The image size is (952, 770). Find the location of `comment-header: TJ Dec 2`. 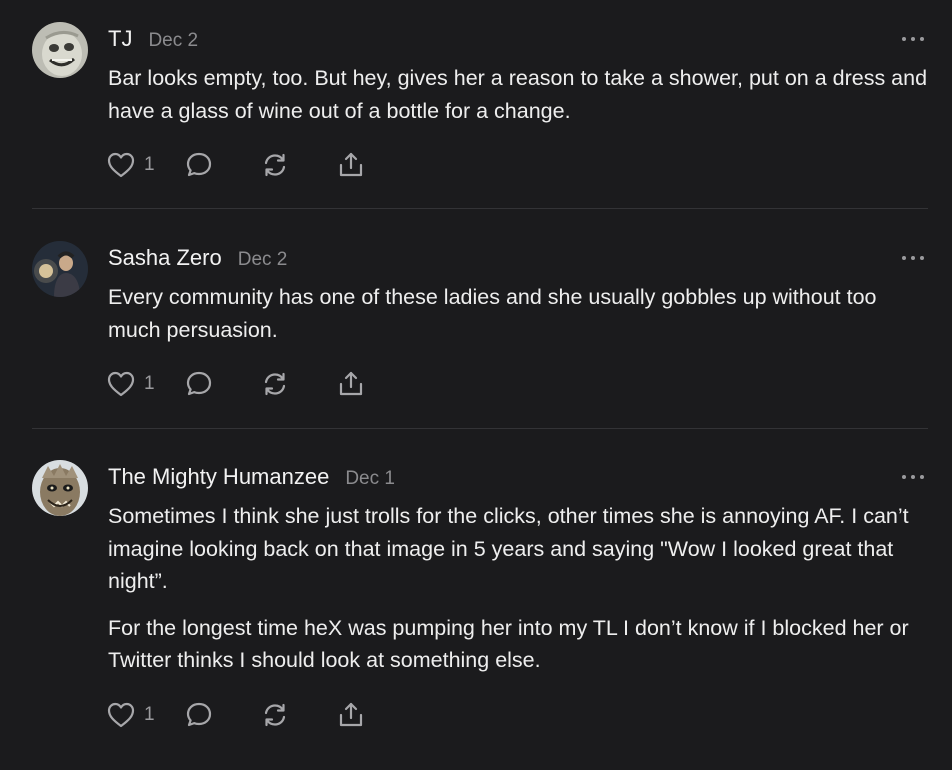

comment-header: TJ Dec 2 is located at coordinates (153, 40).